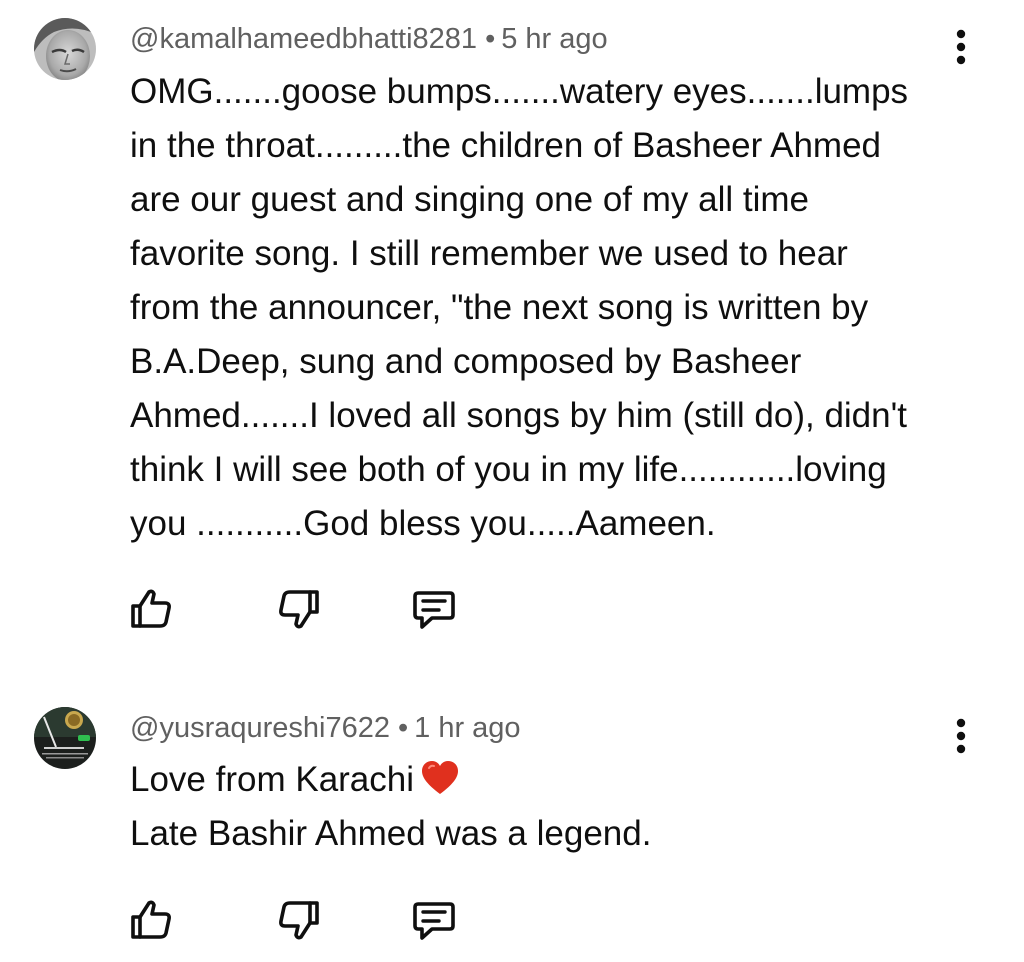 The image size is (1024, 962). What do you see at coordinates (391, 833) in the screenshot?
I see `comment-text-line: Late Bashir Ahmed was a legend.` at bounding box center [391, 833].